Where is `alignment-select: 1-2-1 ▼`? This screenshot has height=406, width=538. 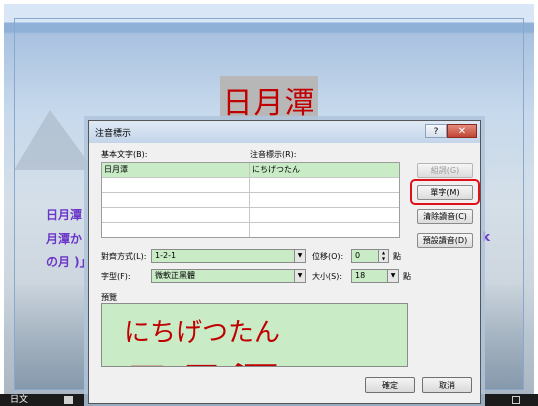 alignment-select: 1-2-1 ▼ is located at coordinates (228, 256).